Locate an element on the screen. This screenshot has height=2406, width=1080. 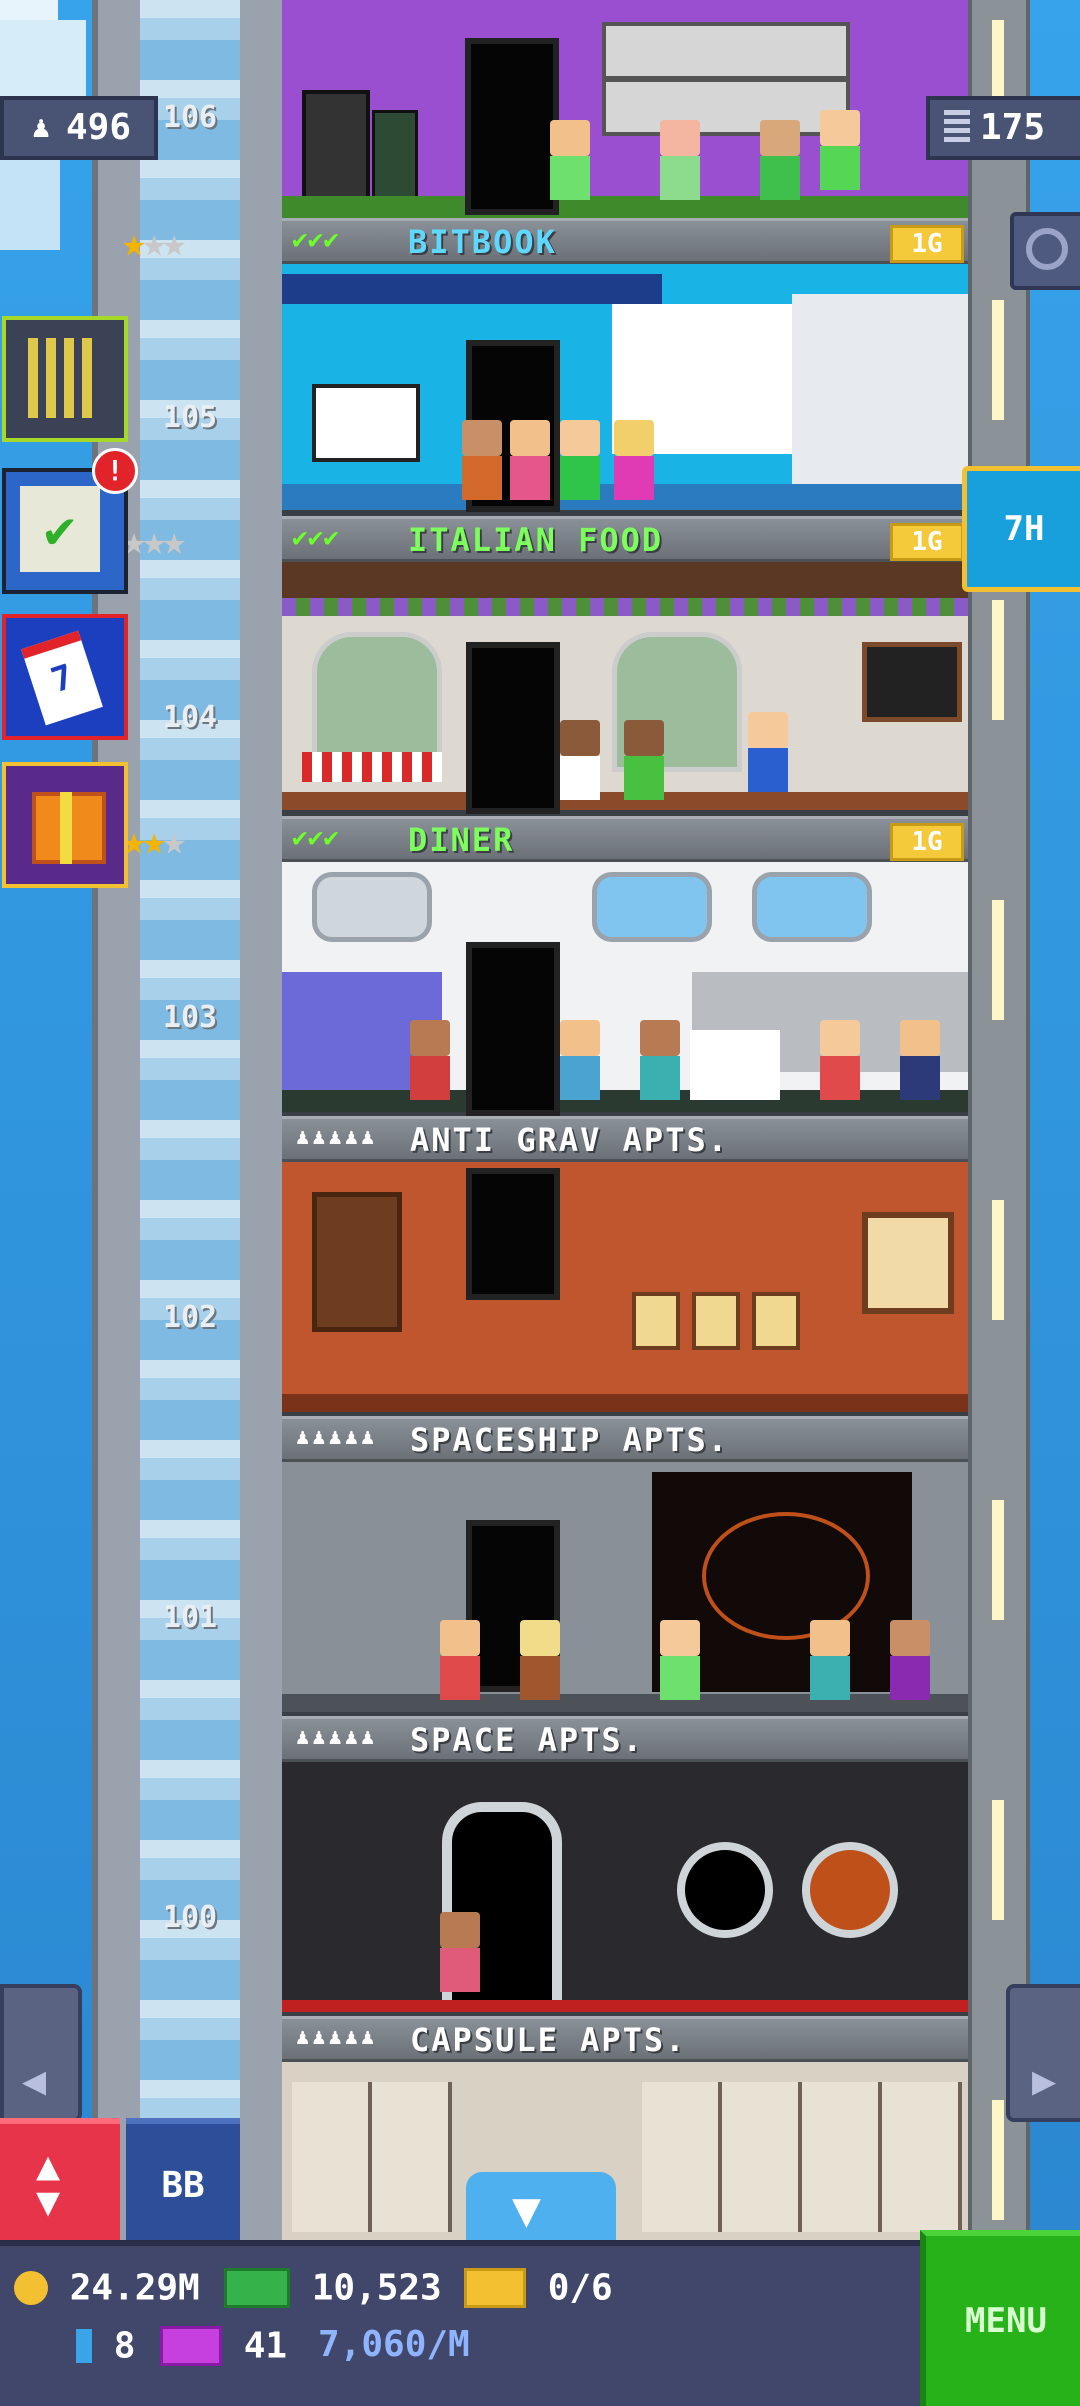
elevator-count-display: 8 is located at coordinates (105, 2345).